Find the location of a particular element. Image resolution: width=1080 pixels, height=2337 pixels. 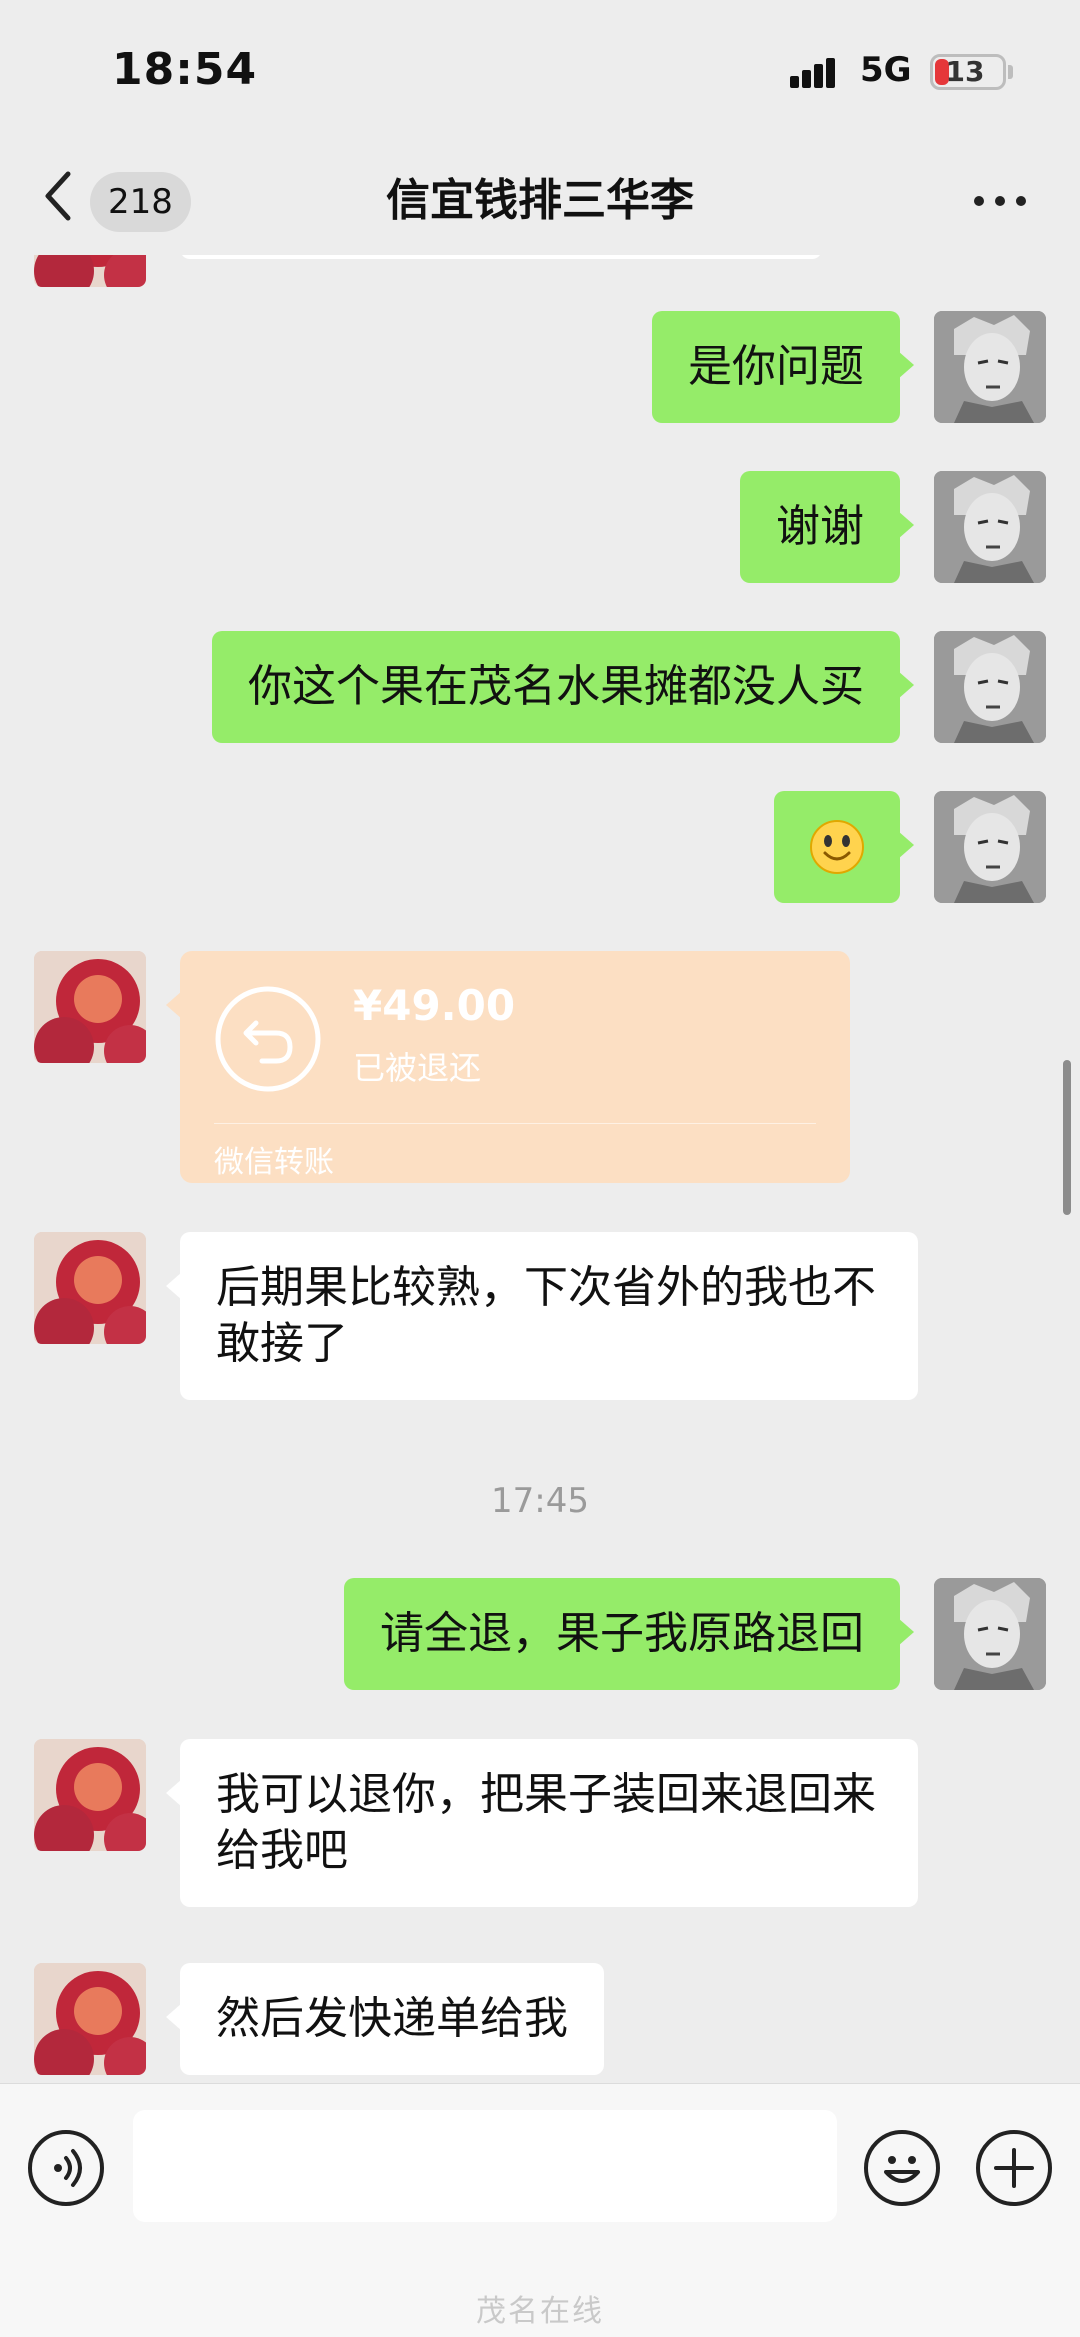

battery-icon: 13 is located at coordinates (968, 72).